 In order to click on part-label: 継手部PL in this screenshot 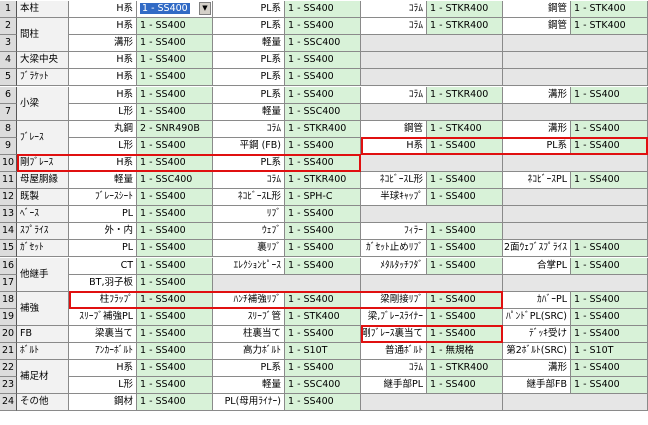, I will do `click(394, 386)`.